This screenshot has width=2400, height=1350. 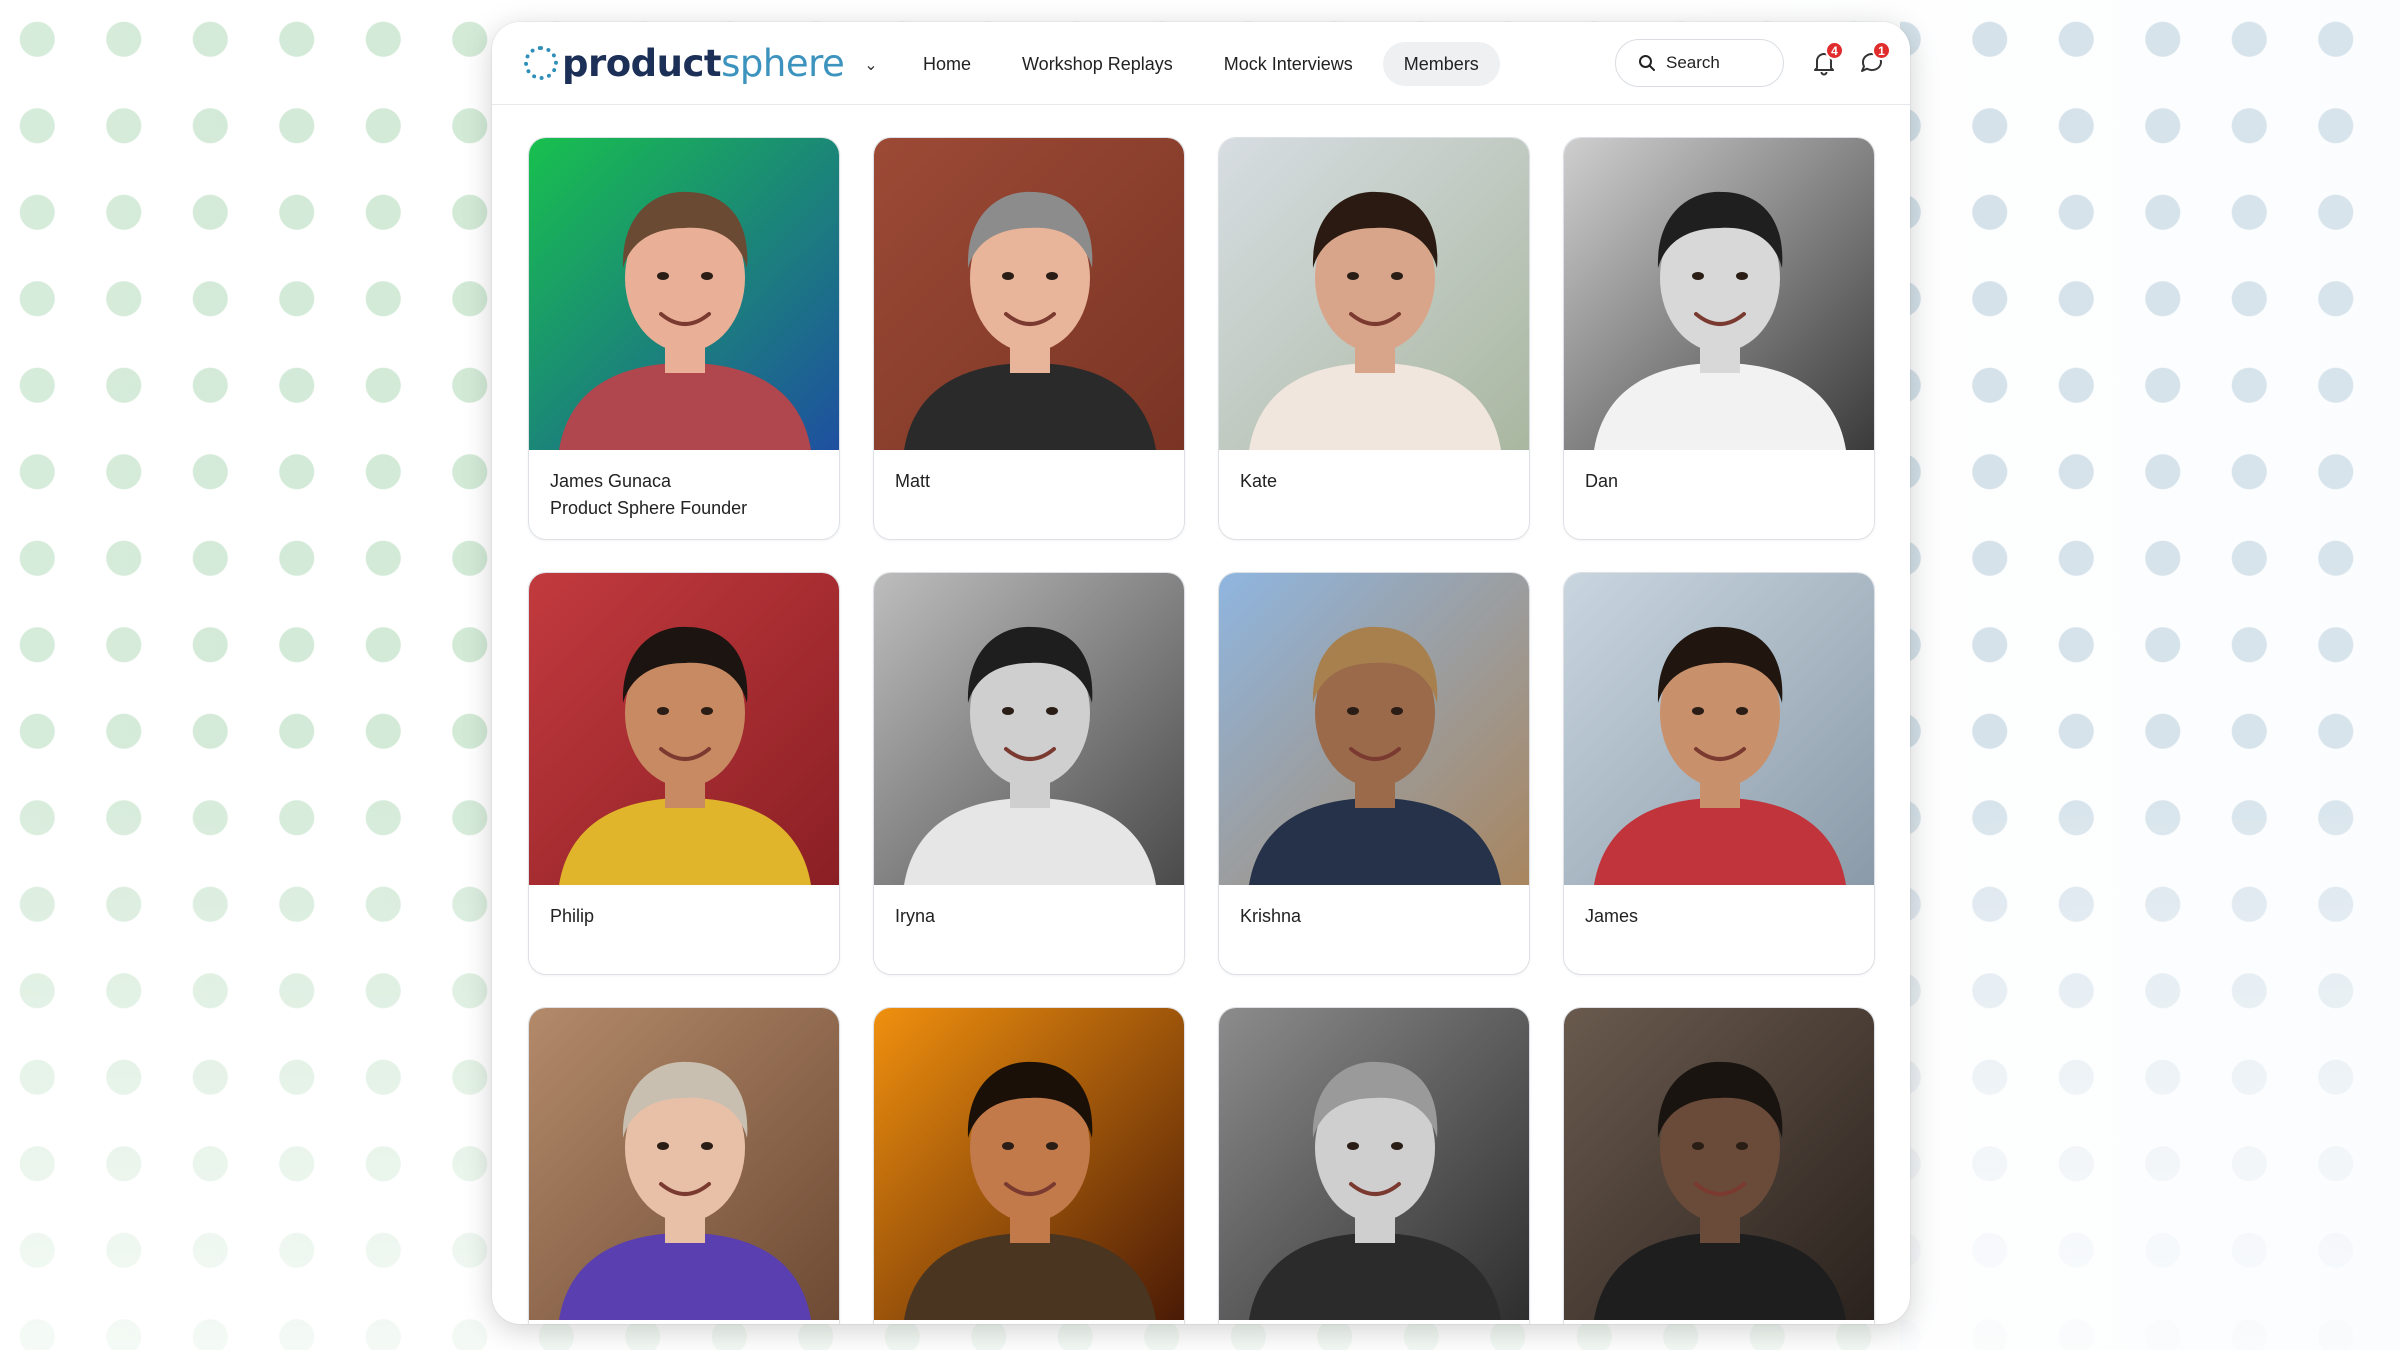 I want to click on nav-item-home: Home, so click(x=947, y=64).